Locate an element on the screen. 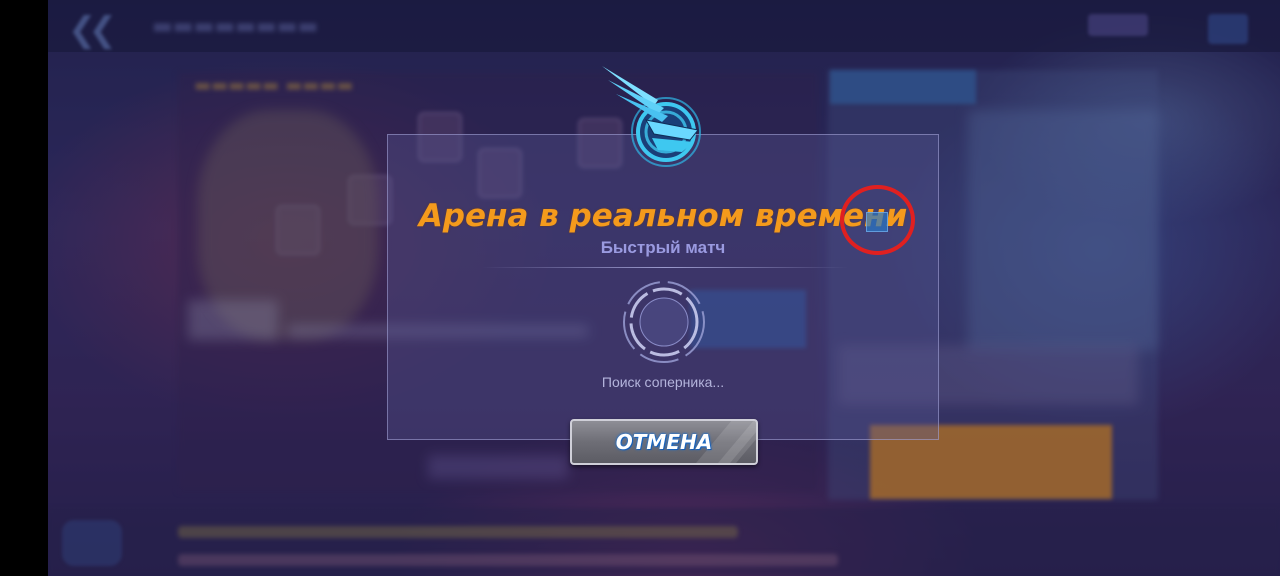  cancel-button: ОТМЕНА is located at coordinates (664, 442).